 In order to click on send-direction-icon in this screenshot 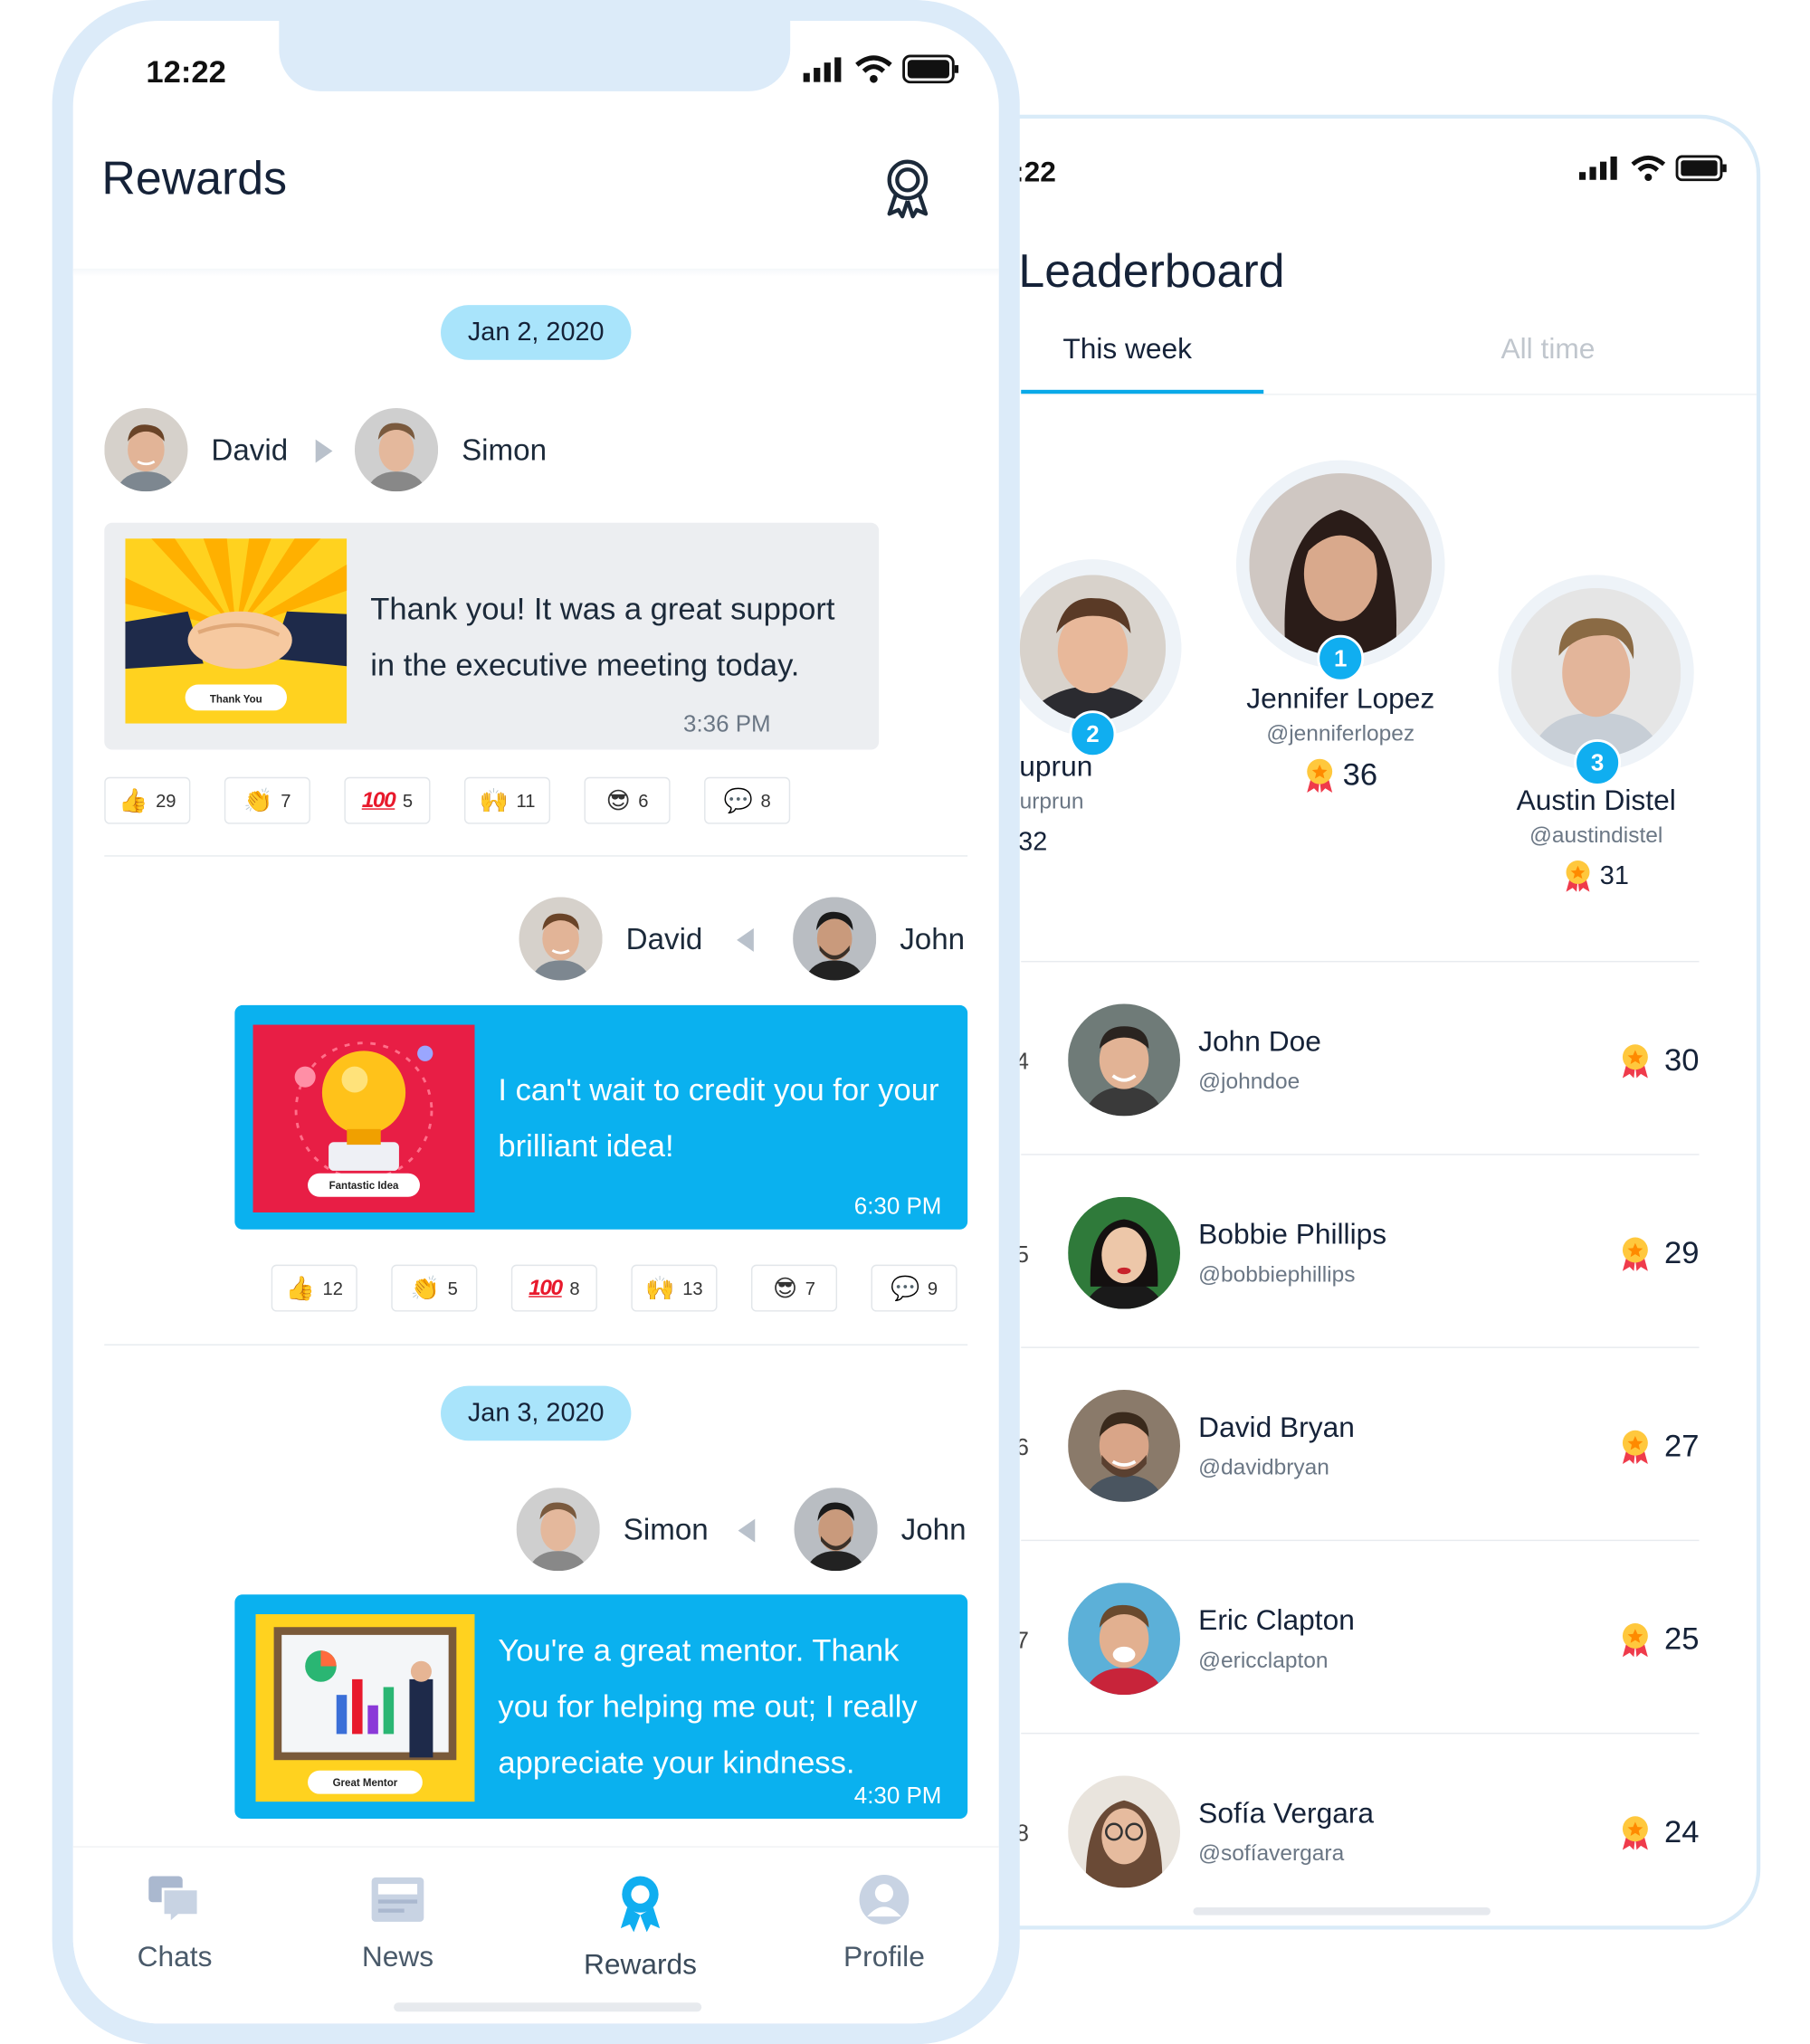, I will do `click(324, 451)`.